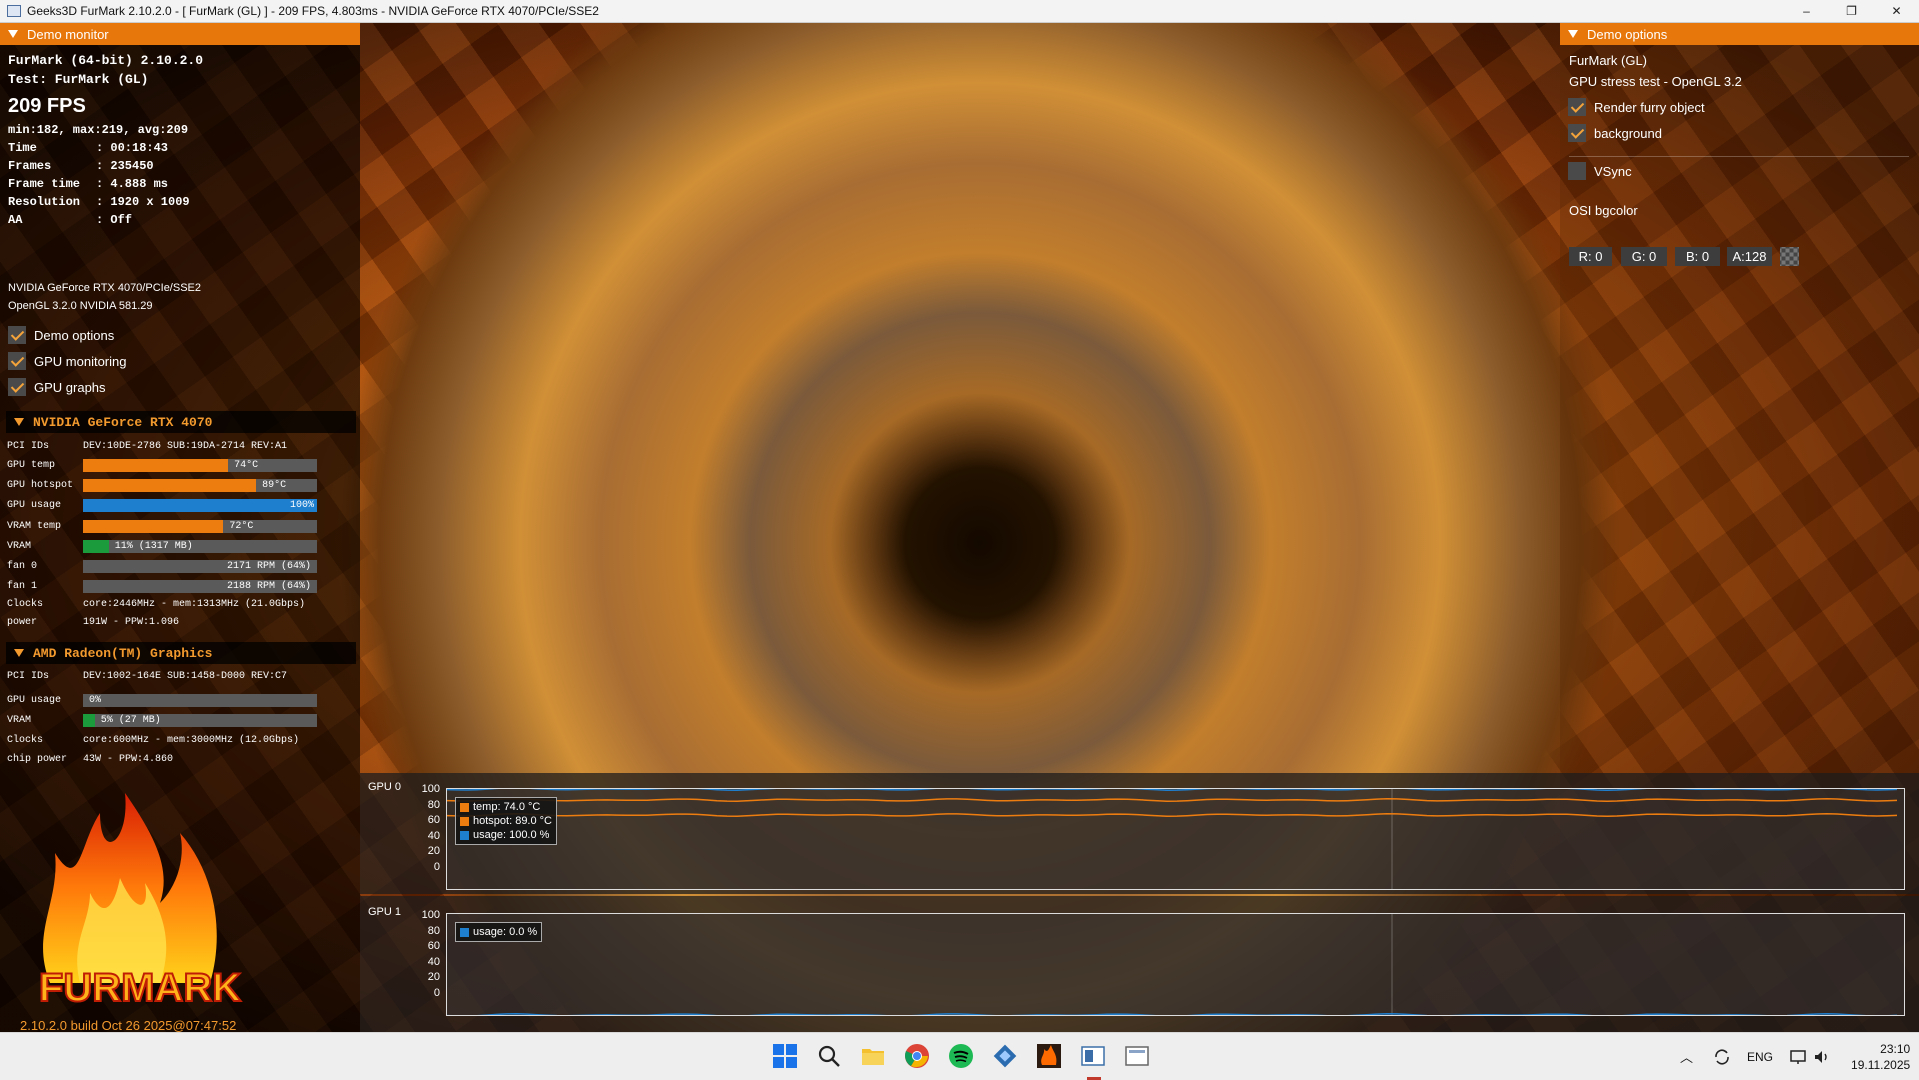 This screenshot has height=1080, width=1919. I want to click on app-icon, so click(14, 11).